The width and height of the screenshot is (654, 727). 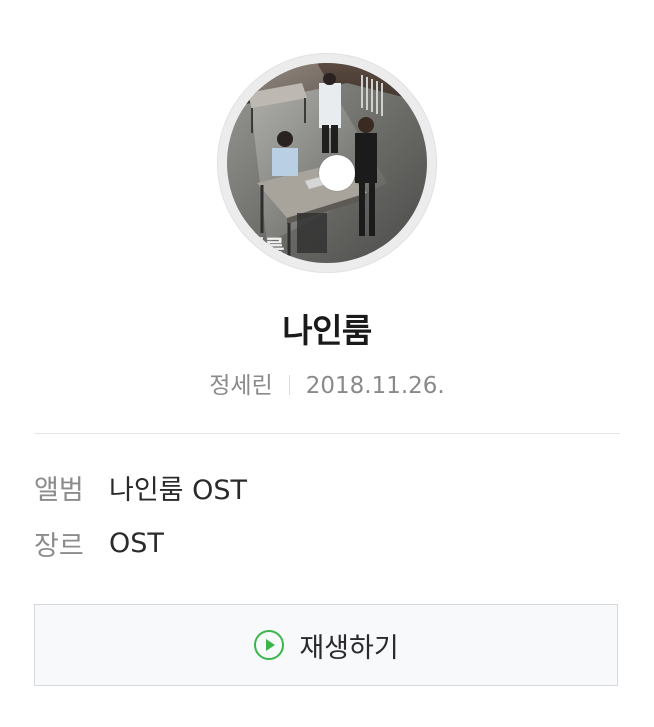 I want to click on album-info-row: 앨범 나인룸 OST, so click(x=140, y=487).